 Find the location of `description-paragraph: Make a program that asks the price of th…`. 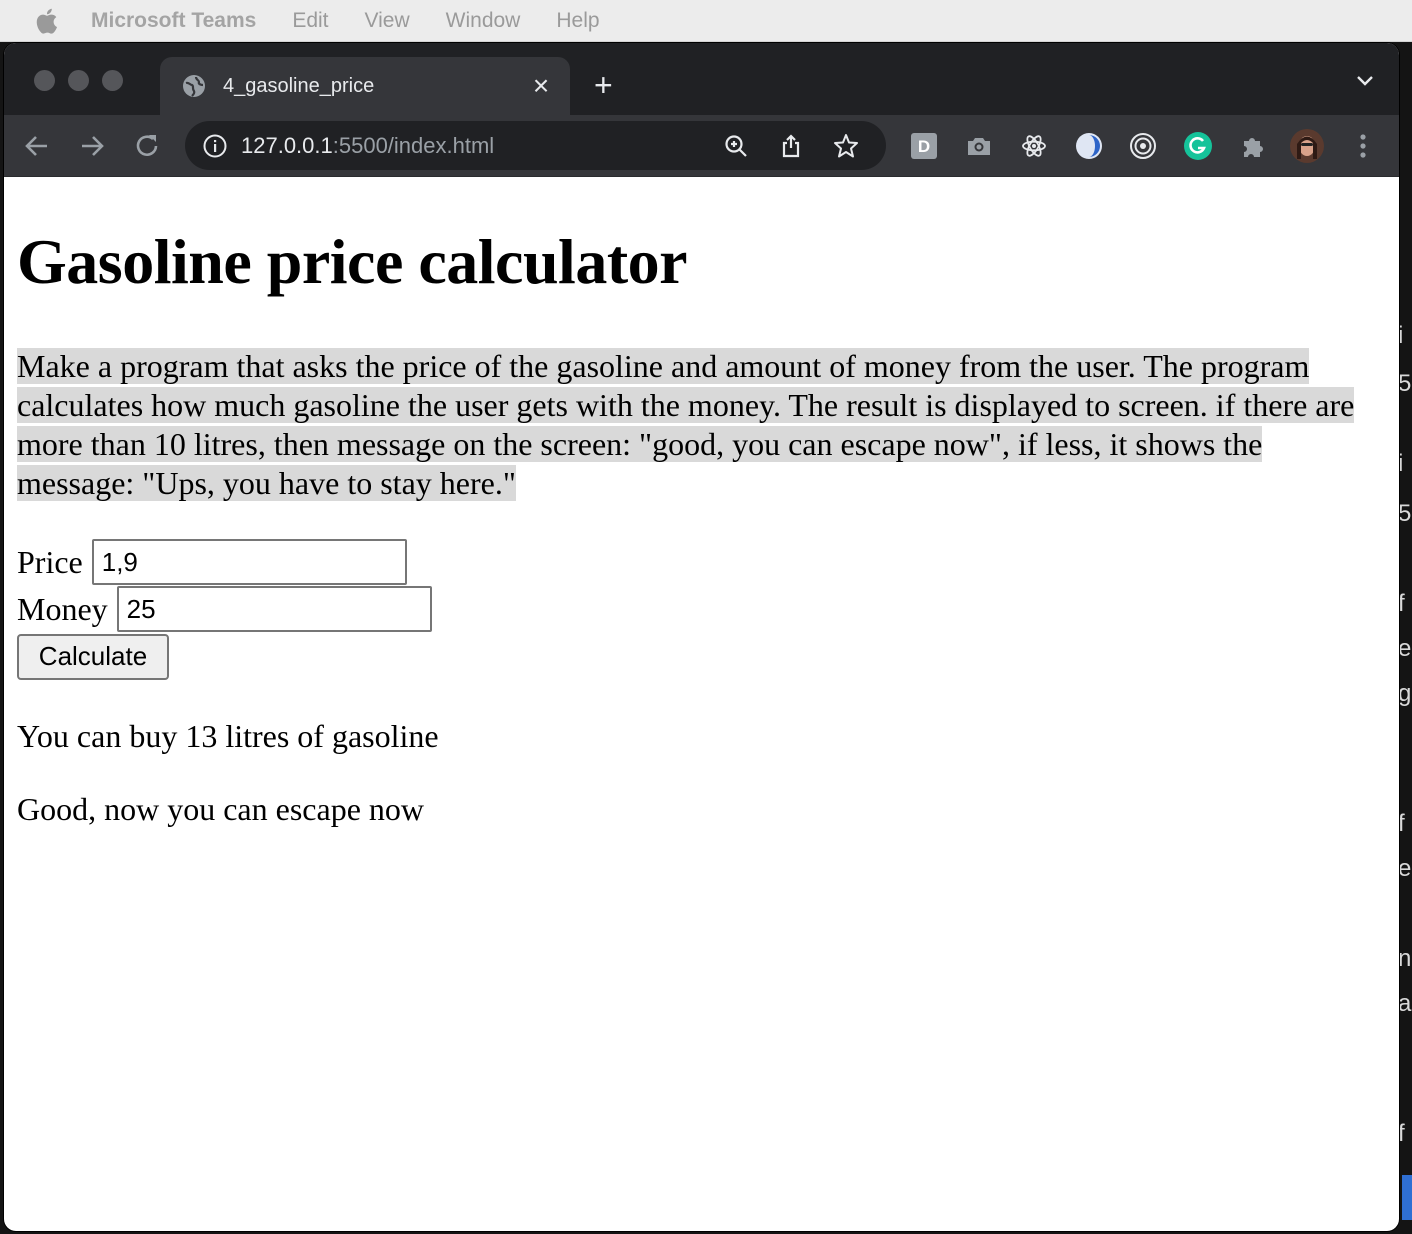

description-paragraph: Make a program that asks the price of th… is located at coordinates (702, 425).